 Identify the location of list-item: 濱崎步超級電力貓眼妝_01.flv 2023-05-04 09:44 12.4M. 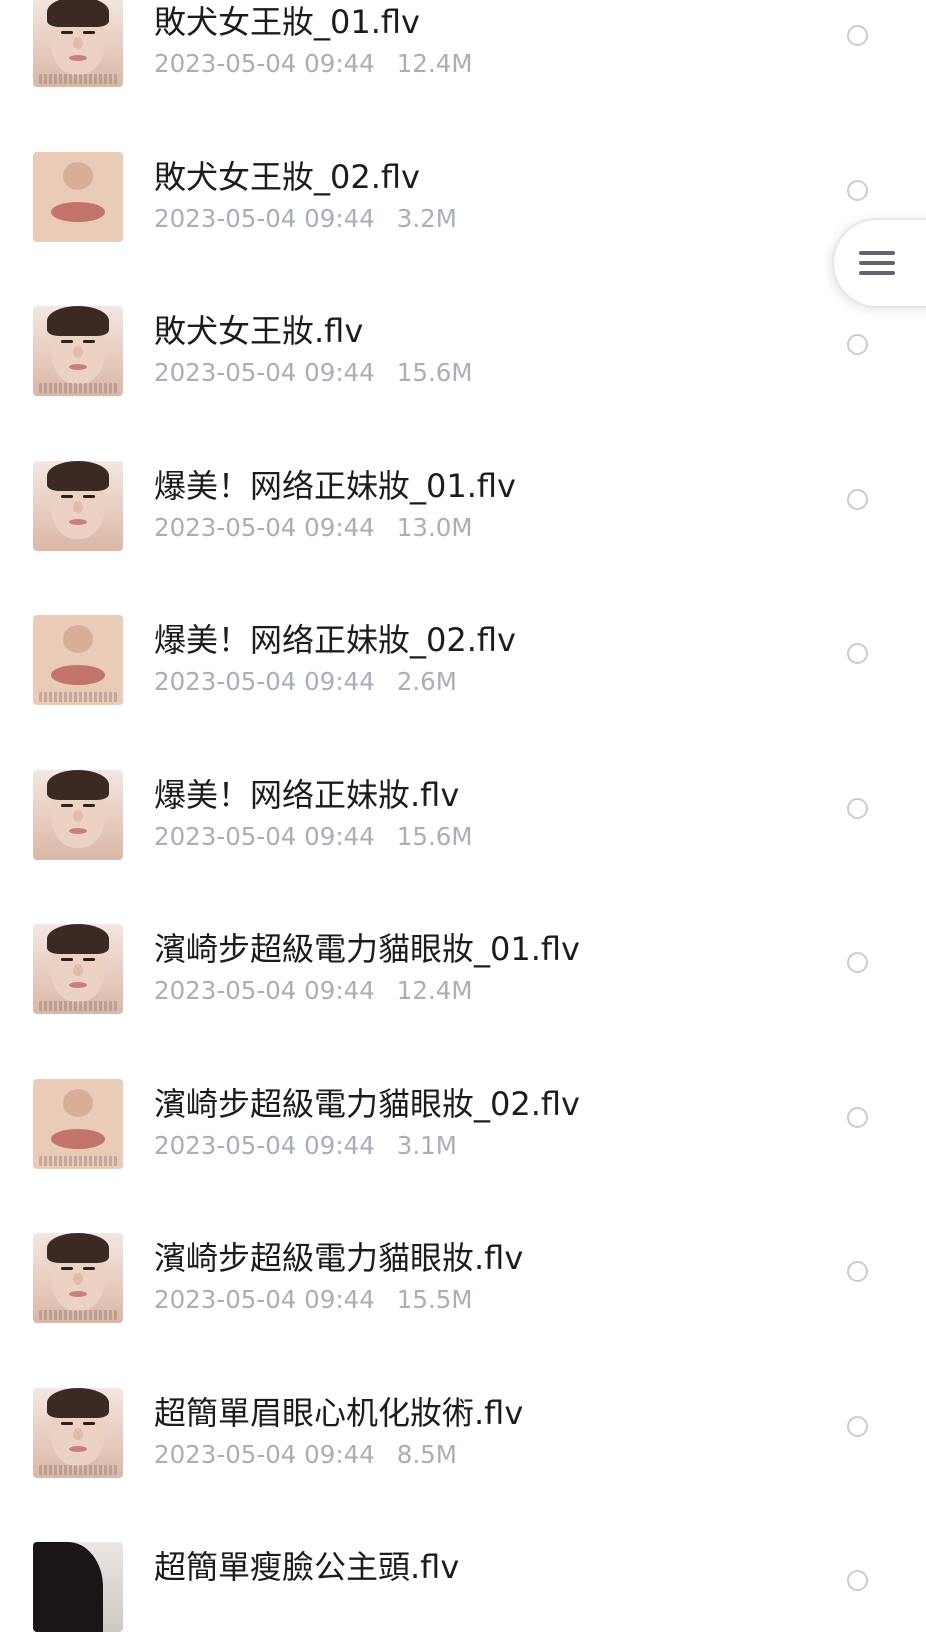
(463, 913).